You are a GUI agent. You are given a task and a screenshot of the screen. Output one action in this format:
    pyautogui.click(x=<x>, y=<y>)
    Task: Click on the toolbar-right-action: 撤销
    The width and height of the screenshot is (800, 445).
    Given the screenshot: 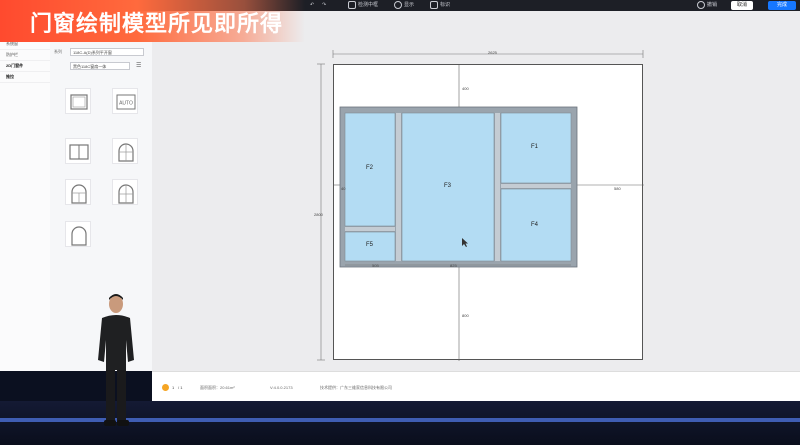 What is the action you would take?
    pyautogui.click(x=707, y=5)
    